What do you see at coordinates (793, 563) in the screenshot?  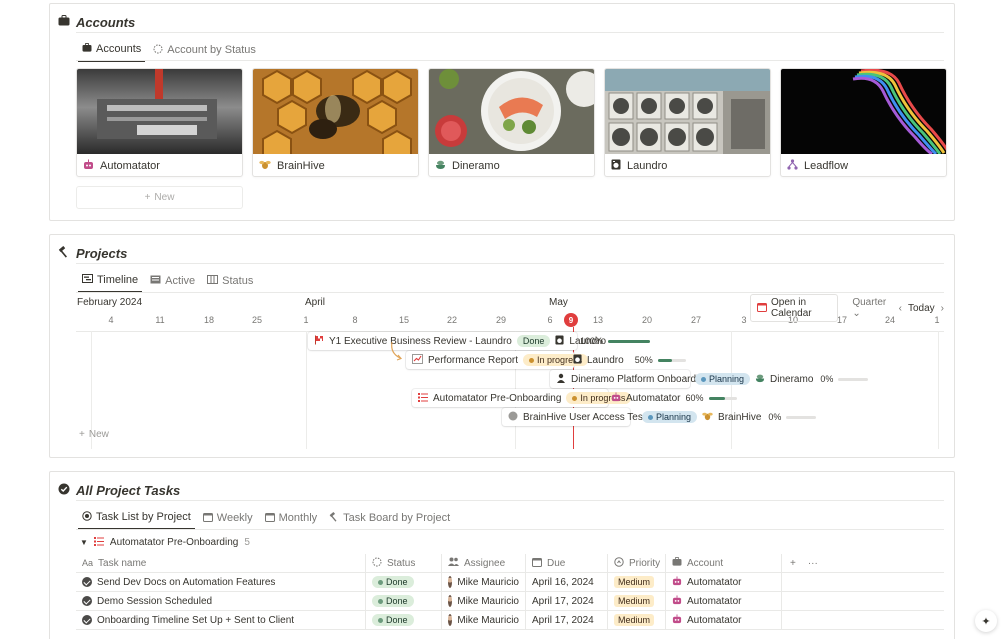 I see `add-column-icon: +` at bounding box center [793, 563].